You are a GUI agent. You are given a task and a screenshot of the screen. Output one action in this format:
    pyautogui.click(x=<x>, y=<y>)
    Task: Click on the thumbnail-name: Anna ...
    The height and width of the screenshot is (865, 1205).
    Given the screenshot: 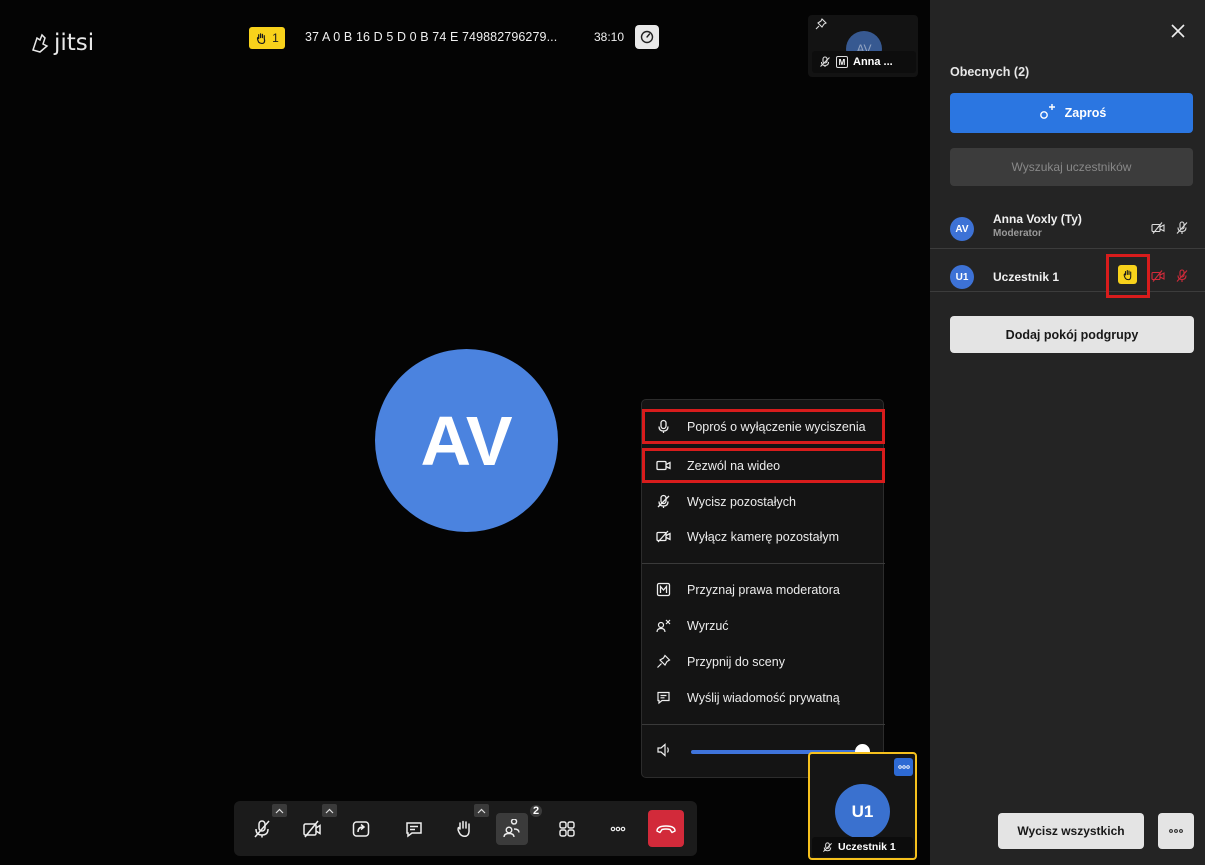 What is the action you would take?
    pyautogui.click(x=873, y=62)
    